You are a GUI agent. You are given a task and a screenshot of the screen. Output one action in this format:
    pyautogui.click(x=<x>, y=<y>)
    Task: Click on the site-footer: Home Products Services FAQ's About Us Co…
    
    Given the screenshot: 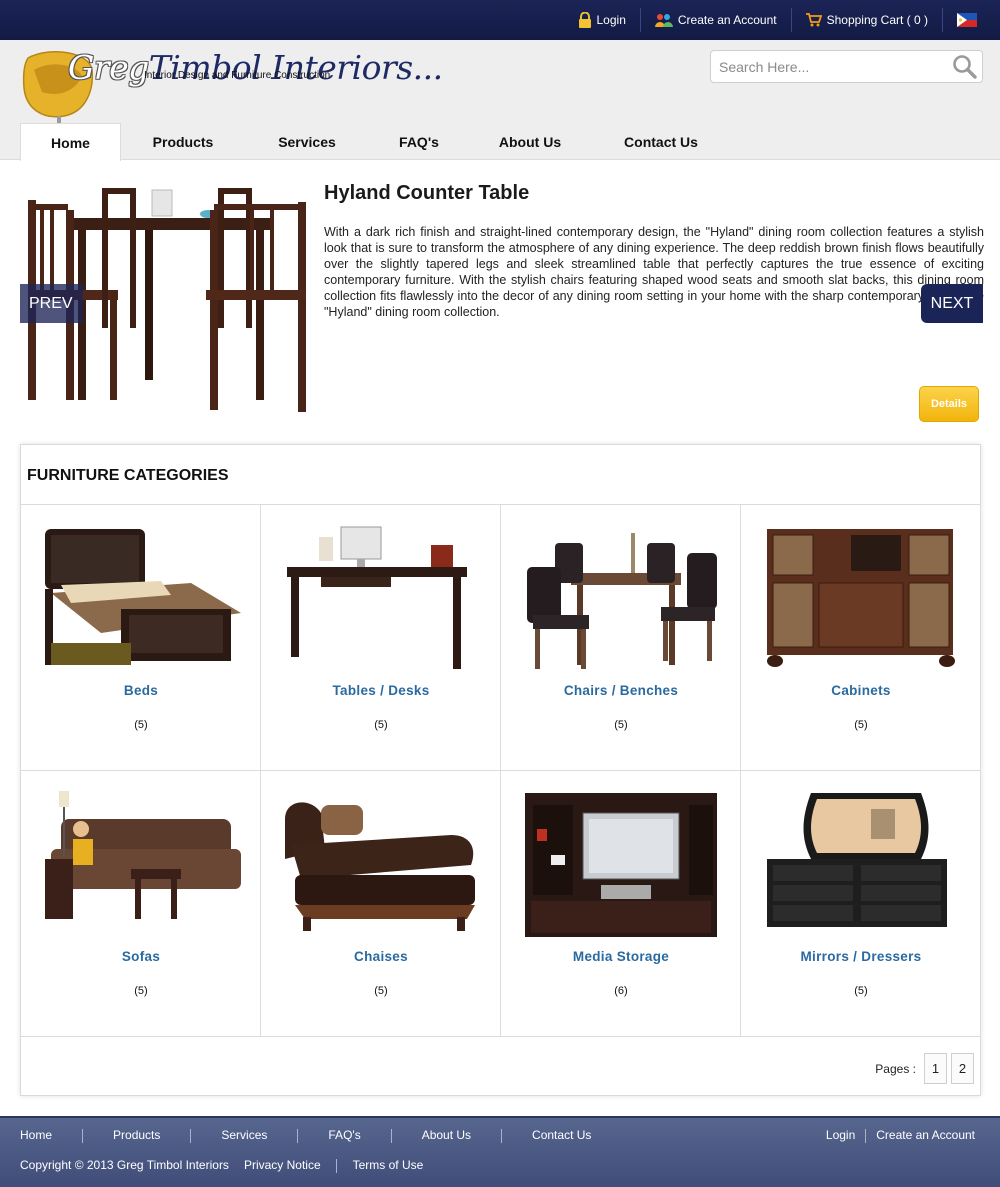 What is the action you would take?
    pyautogui.click(x=500, y=1151)
    